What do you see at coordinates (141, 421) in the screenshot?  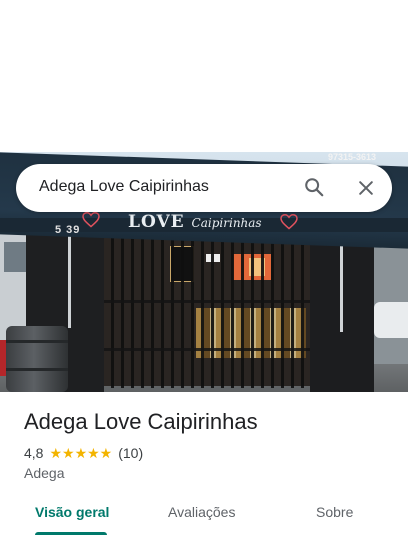 I see `place-title: Adega Love Caipirinhas` at bounding box center [141, 421].